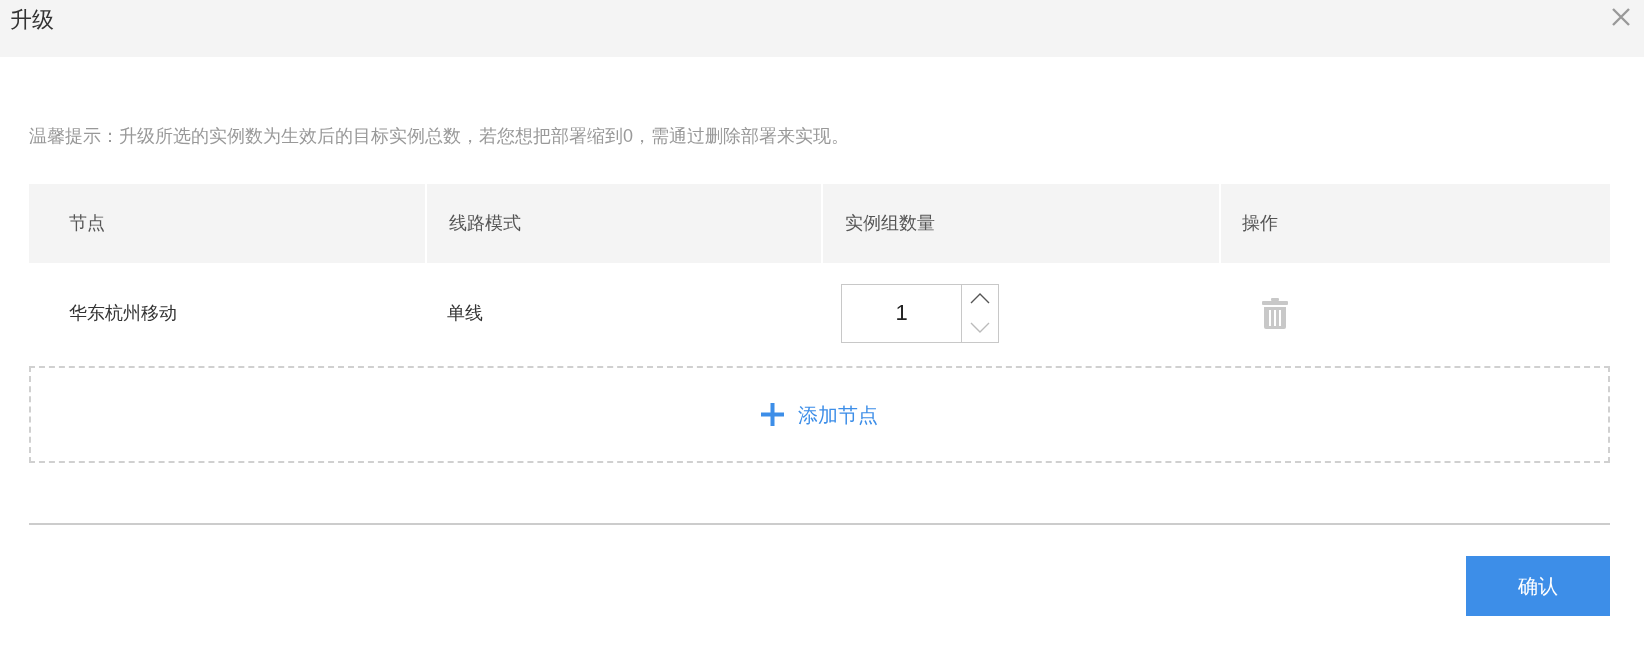  I want to click on plus-icon, so click(772, 414).